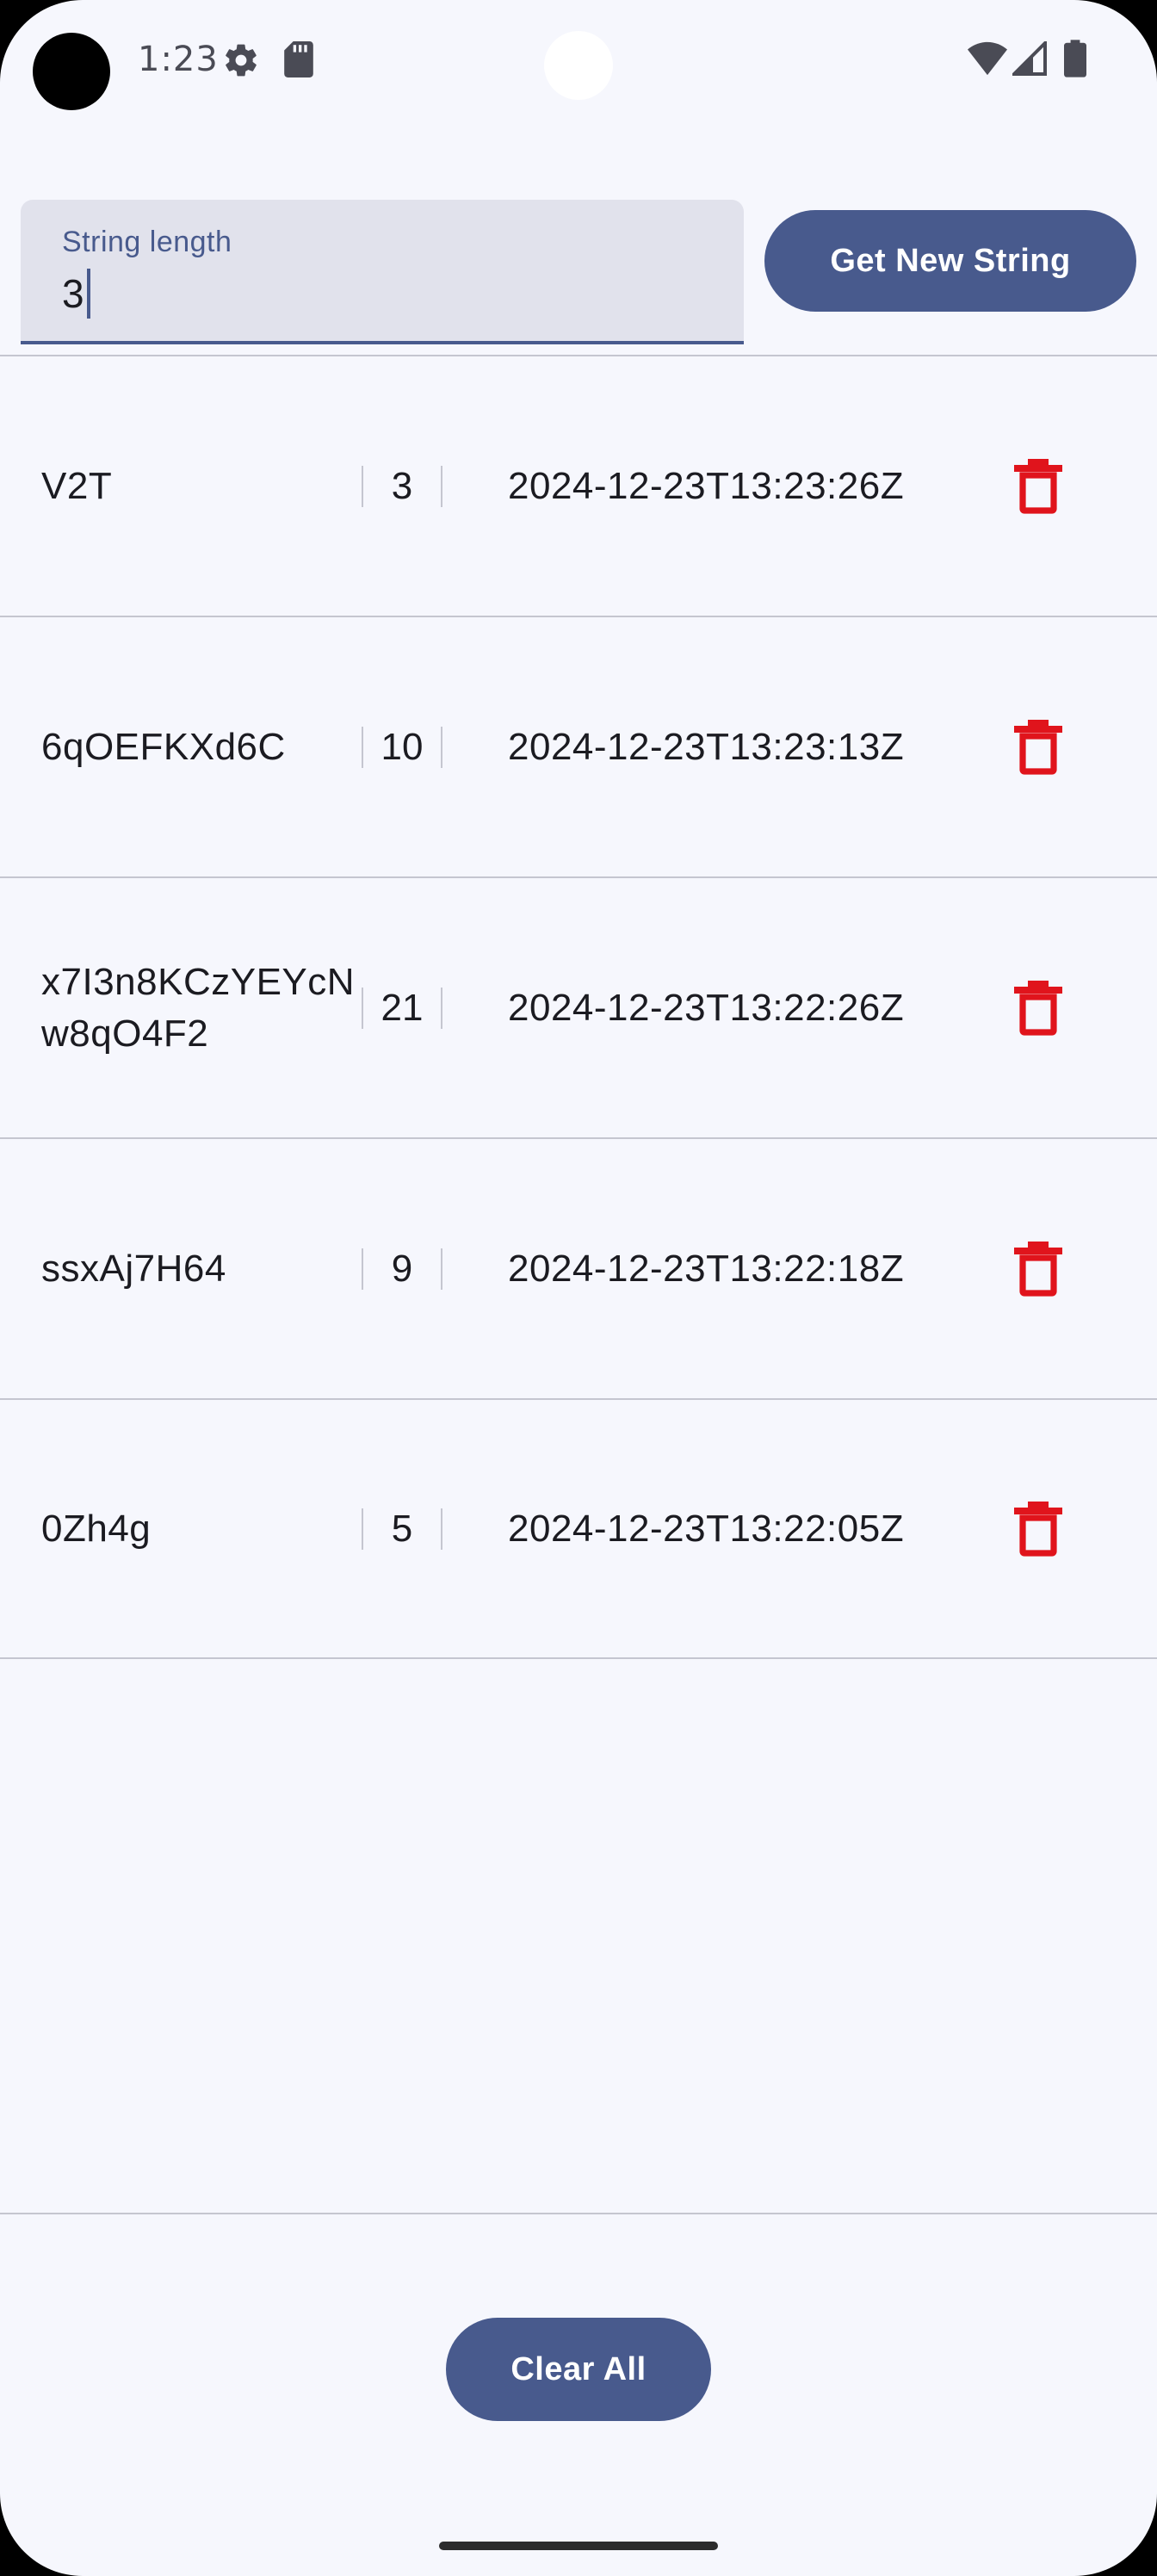 This screenshot has height=2576, width=1157. What do you see at coordinates (241, 61) in the screenshot?
I see `gear-icon` at bounding box center [241, 61].